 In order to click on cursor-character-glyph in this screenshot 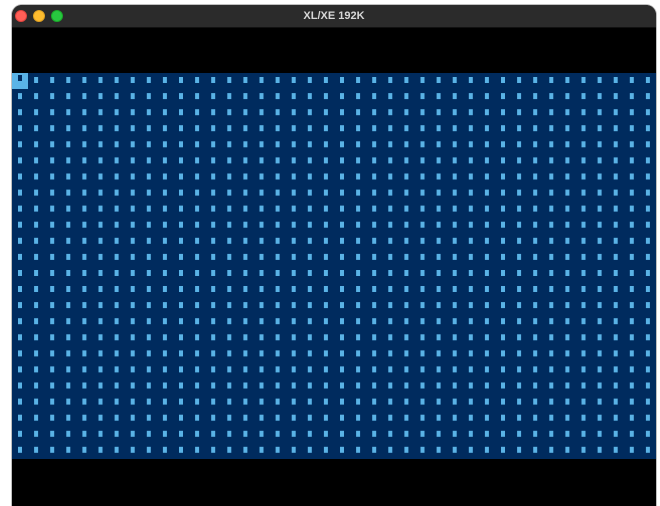, I will do `click(20, 78)`.